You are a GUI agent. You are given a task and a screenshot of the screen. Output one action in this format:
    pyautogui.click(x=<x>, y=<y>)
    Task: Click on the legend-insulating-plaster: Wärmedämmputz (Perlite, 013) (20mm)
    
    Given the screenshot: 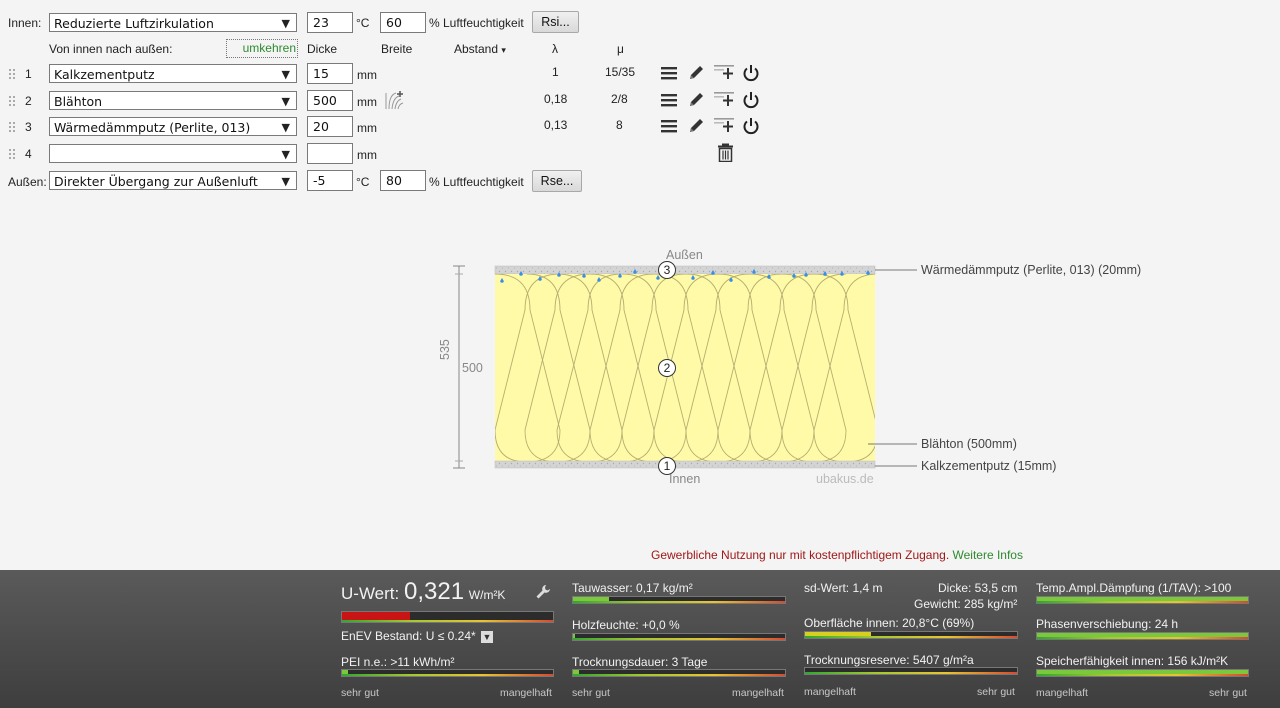 What is the action you would take?
    pyautogui.click(x=1031, y=270)
    